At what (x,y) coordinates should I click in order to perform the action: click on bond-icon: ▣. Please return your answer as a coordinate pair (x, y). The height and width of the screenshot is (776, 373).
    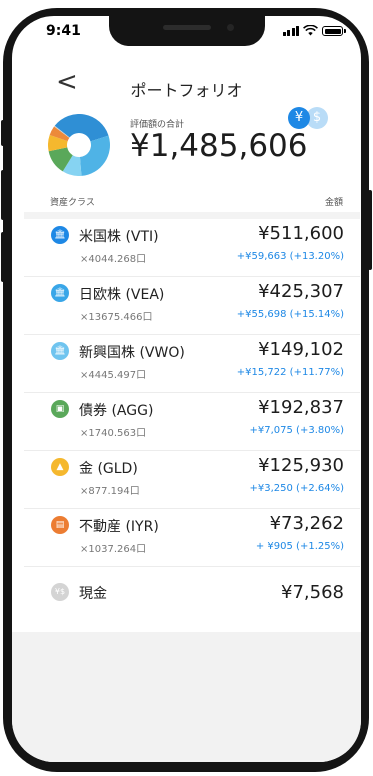
    Looking at the image, I should click on (60, 409).